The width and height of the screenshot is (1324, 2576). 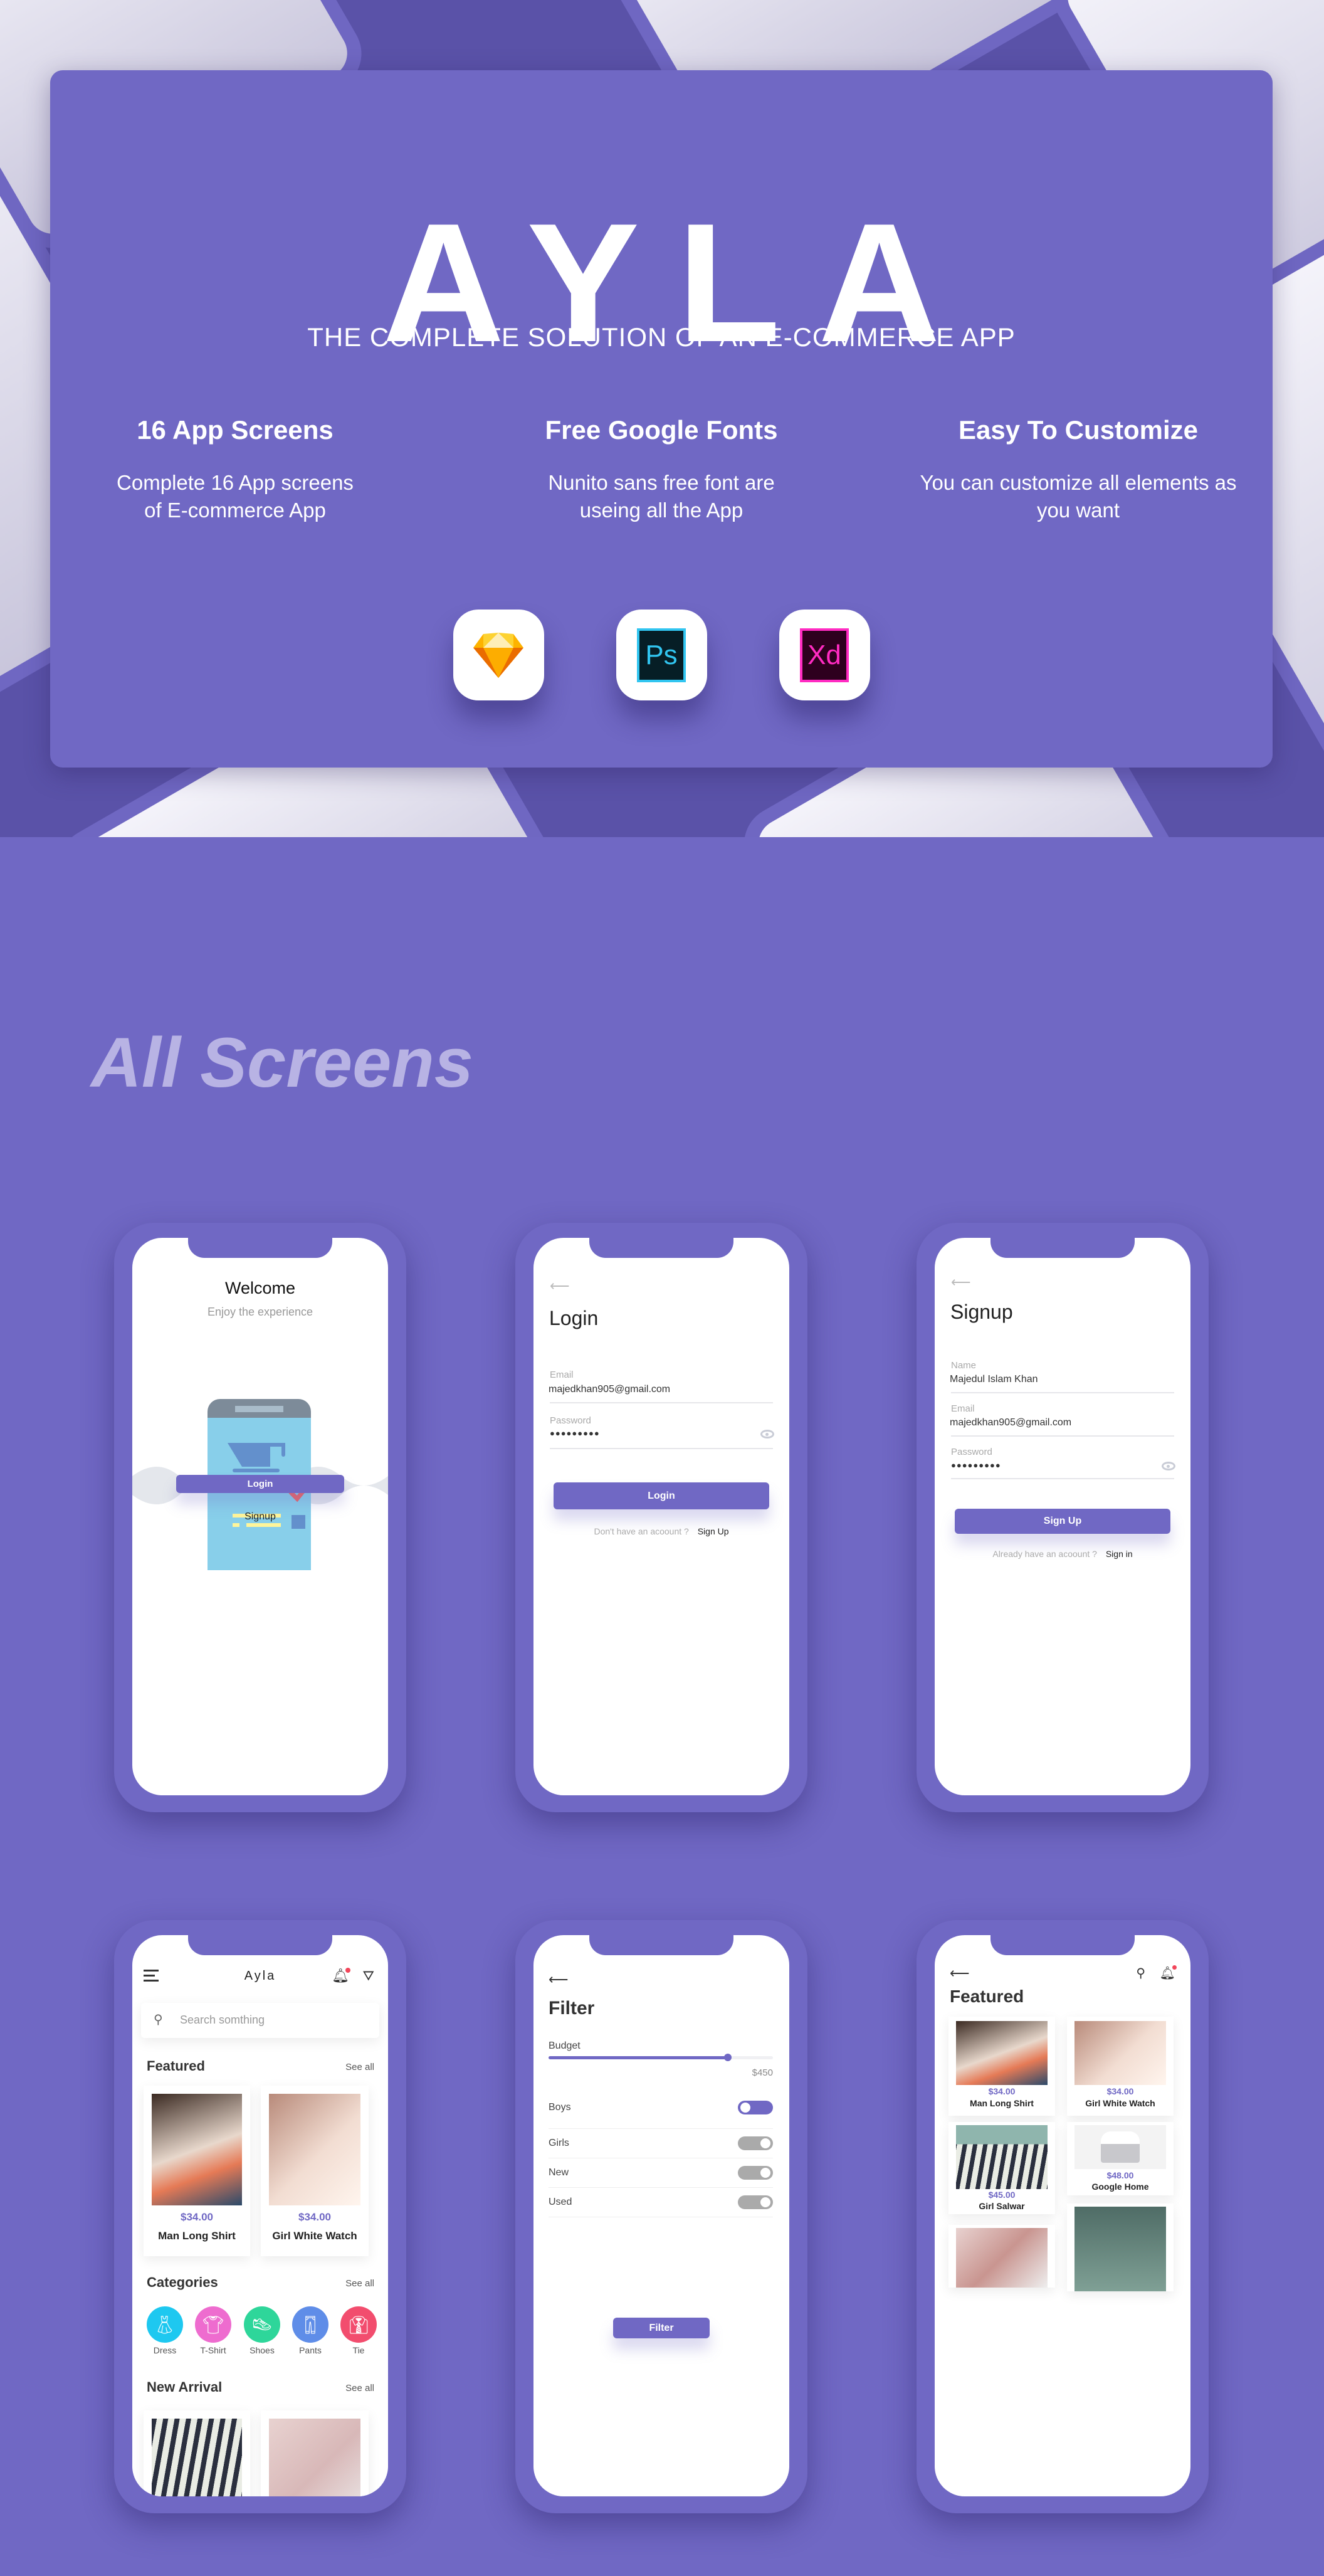 I want to click on category-pants: 👖︎ Pants, so click(x=310, y=2330).